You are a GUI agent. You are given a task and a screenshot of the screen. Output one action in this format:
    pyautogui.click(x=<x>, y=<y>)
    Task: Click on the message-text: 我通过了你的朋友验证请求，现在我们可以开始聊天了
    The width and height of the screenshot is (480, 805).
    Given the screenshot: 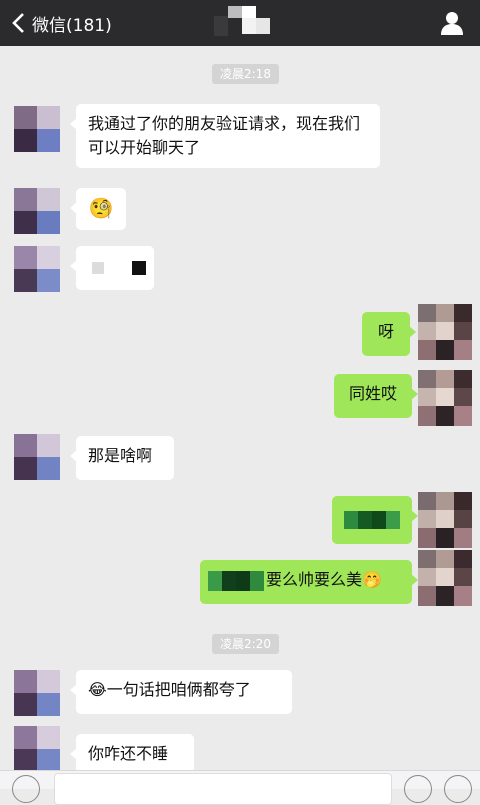 What is the action you would take?
    pyautogui.click(x=224, y=135)
    